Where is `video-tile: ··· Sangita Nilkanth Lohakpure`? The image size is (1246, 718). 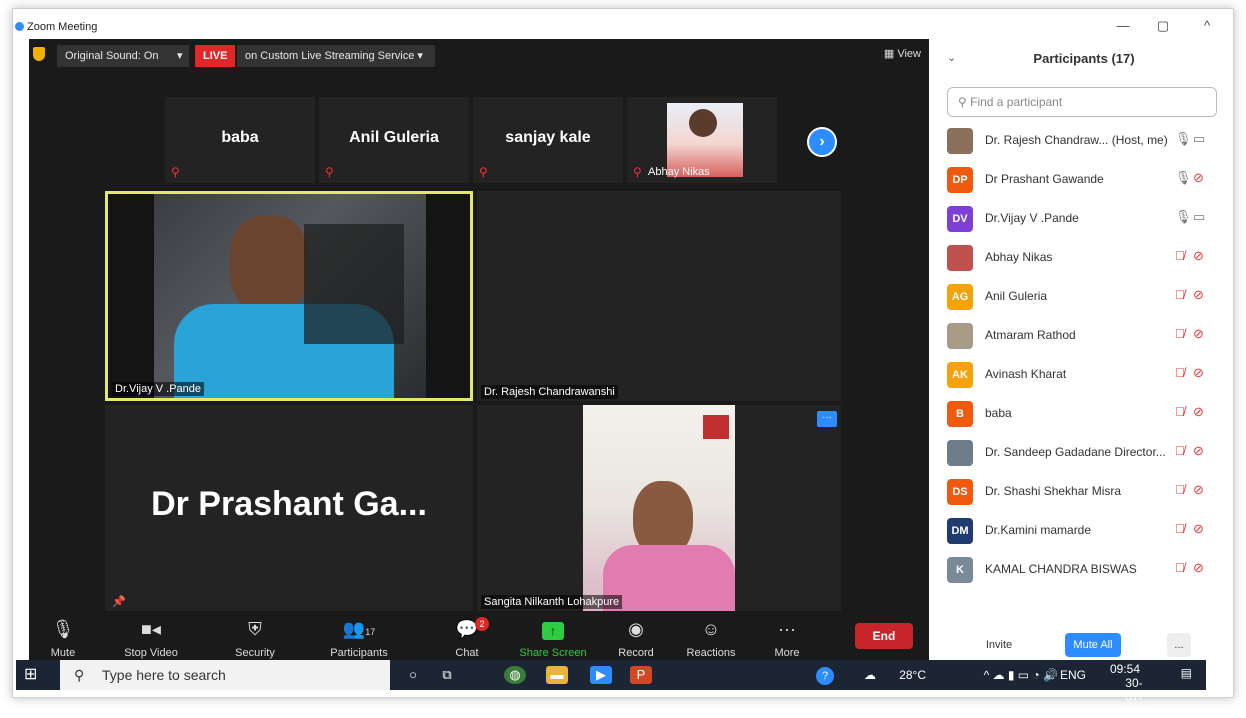 video-tile: ··· Sangita Nilkanth Lohakpure is located at coordinates (659, 508).